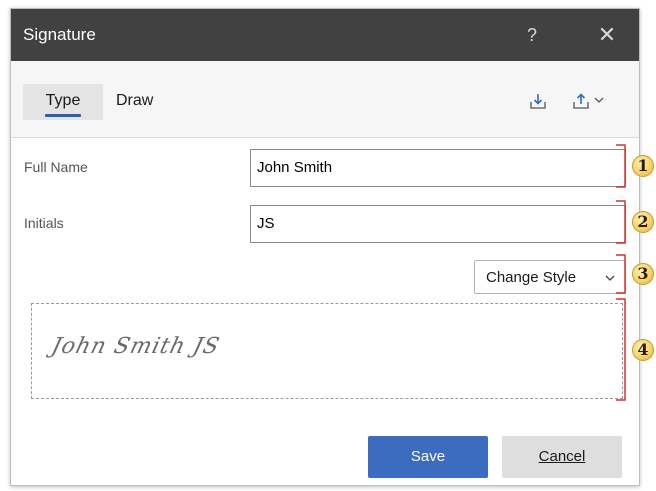 This screenshot has width=656, height=491. What do you see at coordinates (643, 274) in the screenshot?
I see `callout-badge-3: 3` at bounding box center [643, 274].